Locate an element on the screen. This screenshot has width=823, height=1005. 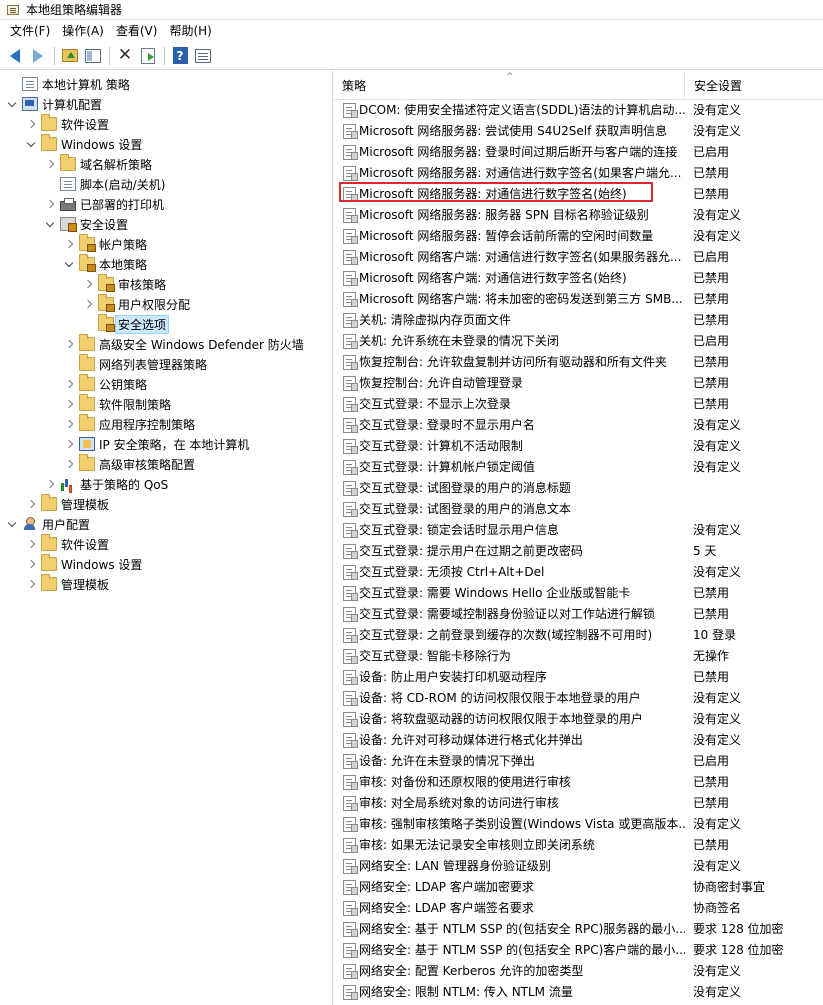
policy-row: 网络安全: LDAP 客户端签名要求 协商签名 is located at coordinates (578, 908).